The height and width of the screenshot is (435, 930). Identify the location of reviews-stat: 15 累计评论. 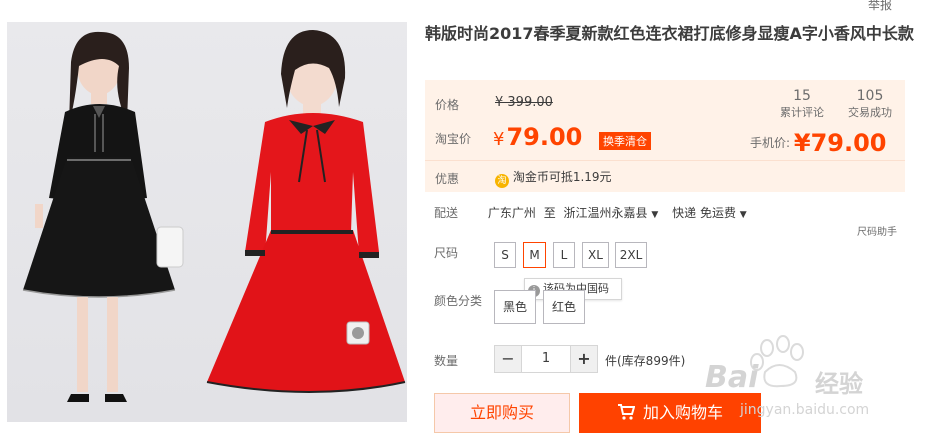
(802, 104).